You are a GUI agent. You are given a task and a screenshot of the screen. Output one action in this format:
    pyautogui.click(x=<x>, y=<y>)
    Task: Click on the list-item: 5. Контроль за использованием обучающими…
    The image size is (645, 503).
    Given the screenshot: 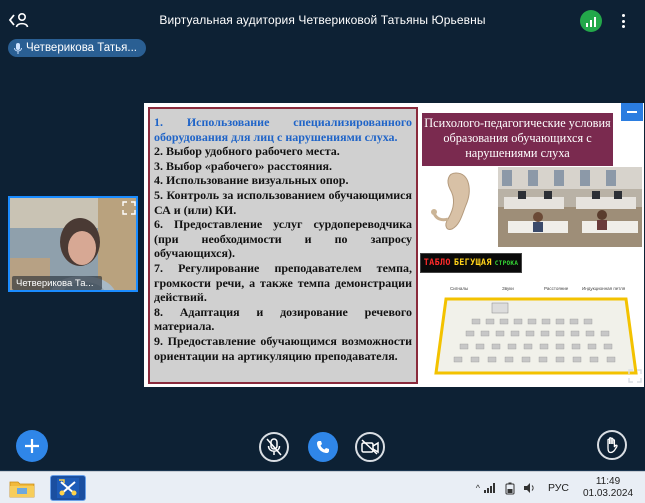 What is the action you would take?
    pyautogui.click(x=283, y=202)
    